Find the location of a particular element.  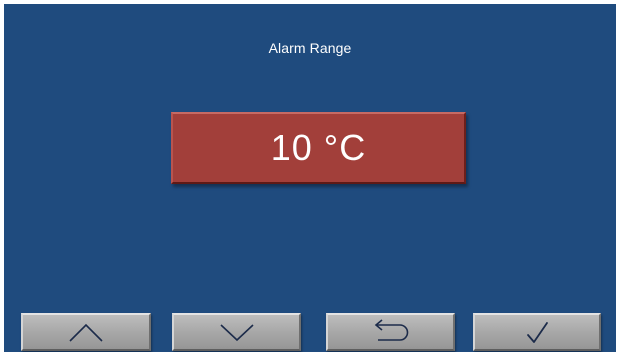

checkmark-icon is located at coordinates (537, 332).